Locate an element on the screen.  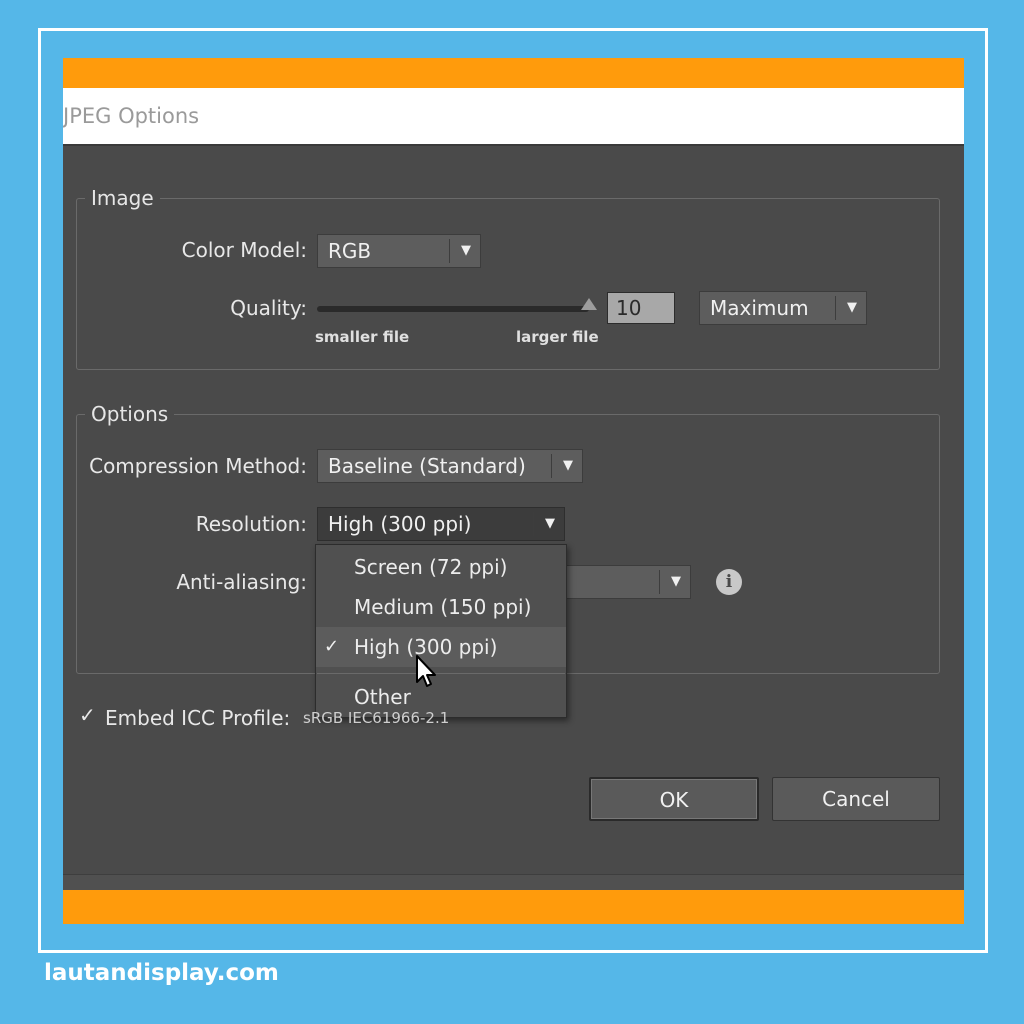
quality-slider-thumb is located at coordinates (589, 304).